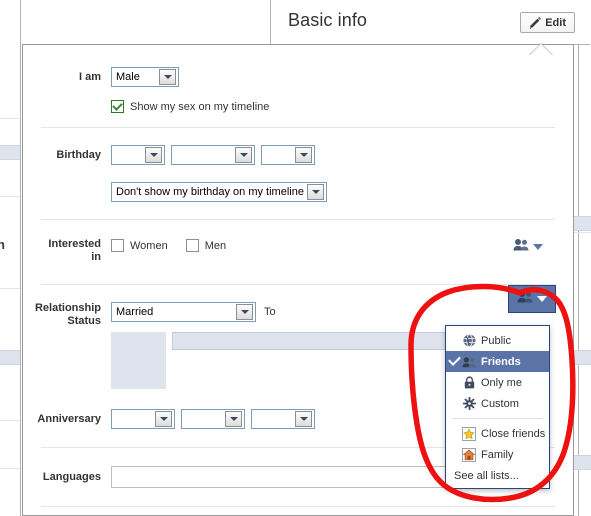 The height and width of the screenshot is (516, 591). What do you see at coordinates (501, 361) in the screenshot?
I see `menu-item-friends-label: Friends` at bounding box center [501, 361].